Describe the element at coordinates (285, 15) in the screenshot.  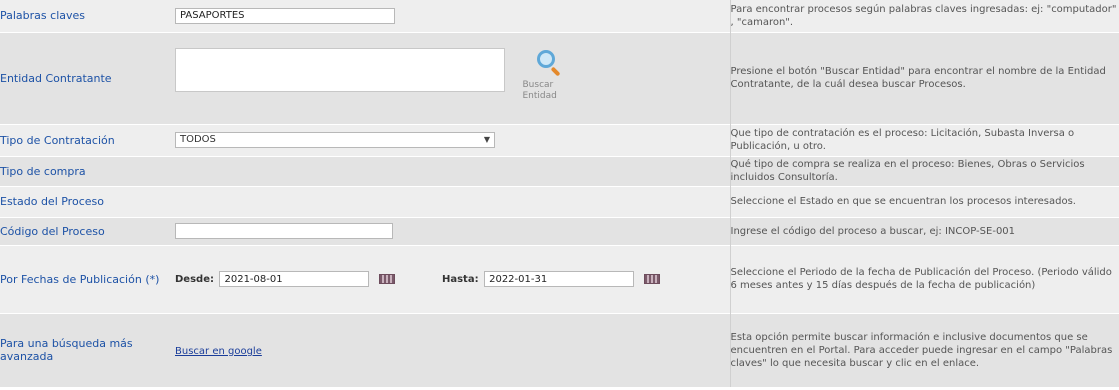
I see `keywords-input` at that location.